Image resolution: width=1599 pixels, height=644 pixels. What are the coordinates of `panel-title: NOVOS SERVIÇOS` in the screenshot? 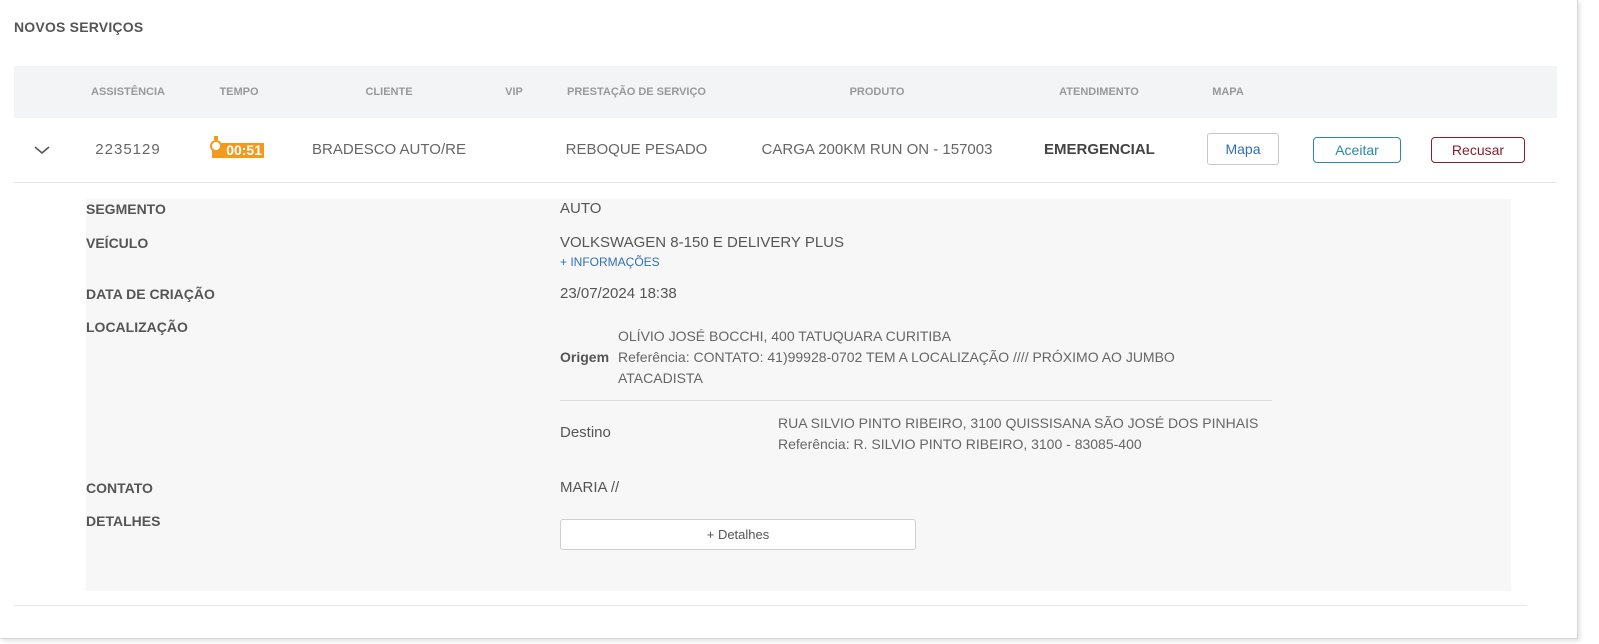 It's located at (79, 27).